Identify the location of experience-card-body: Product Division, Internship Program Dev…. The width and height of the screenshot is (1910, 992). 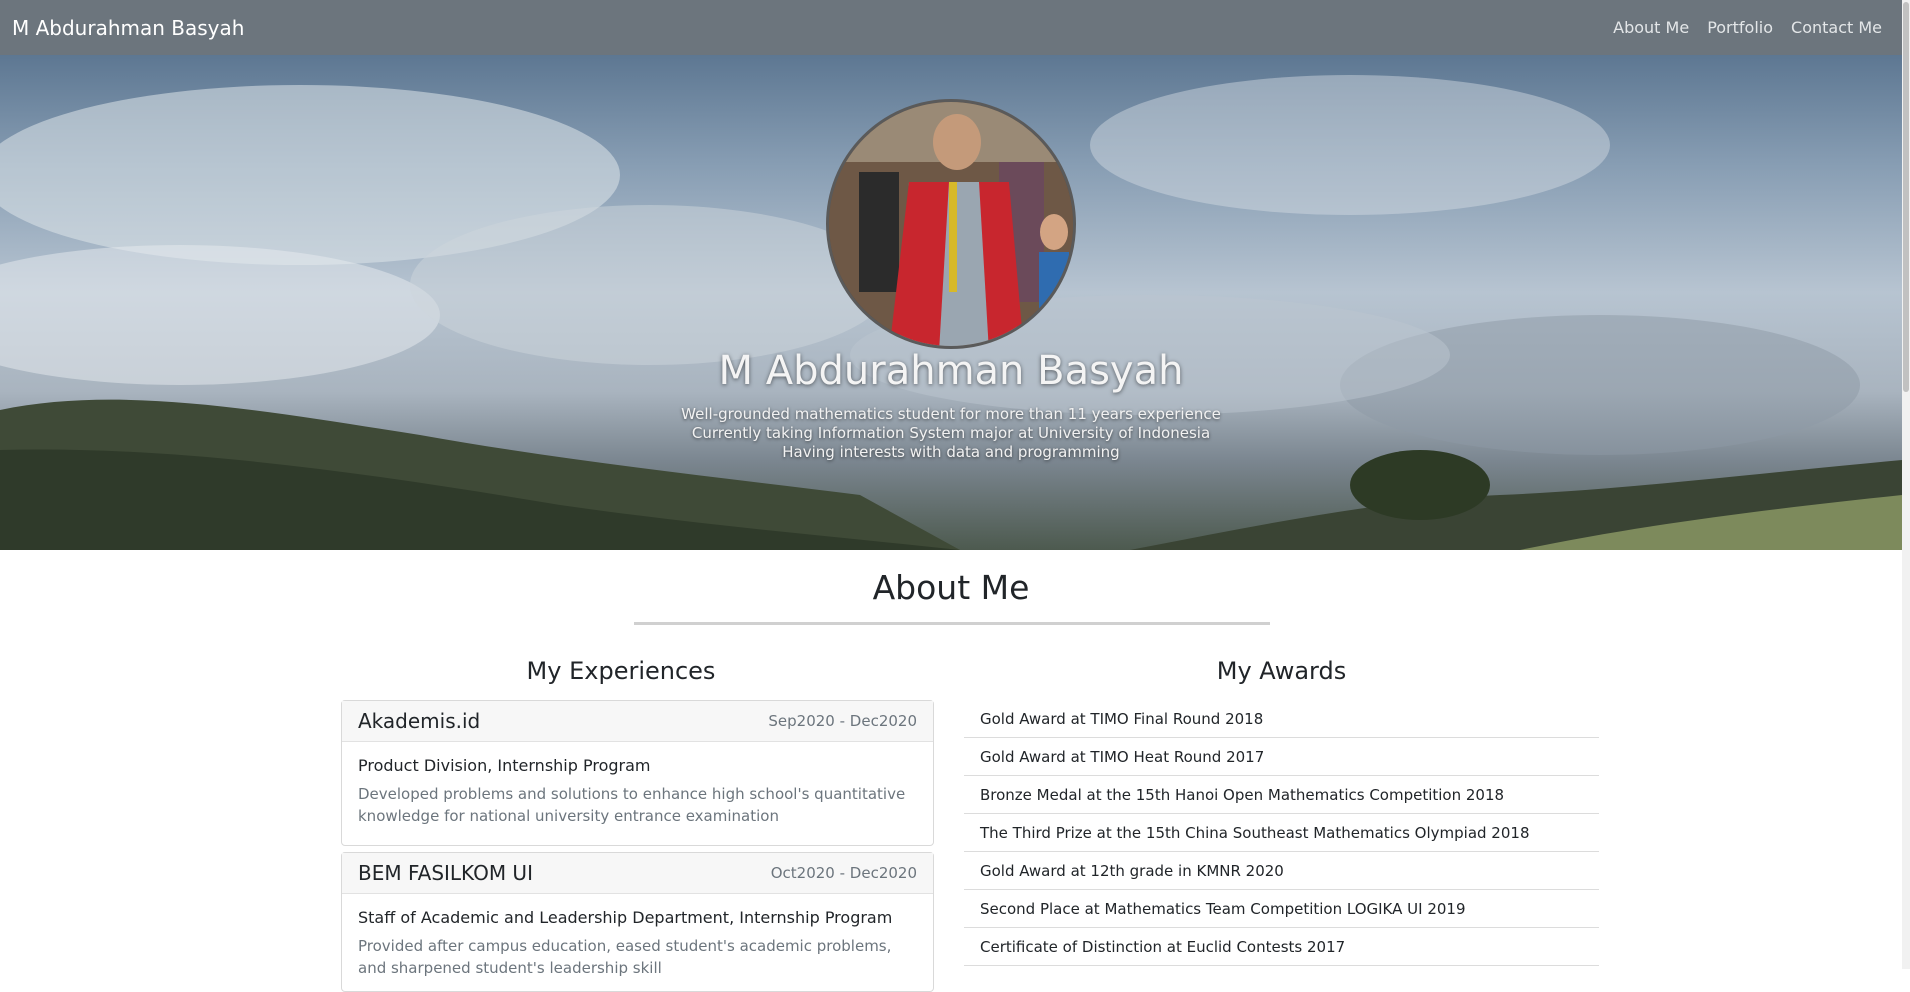
(637, 790).